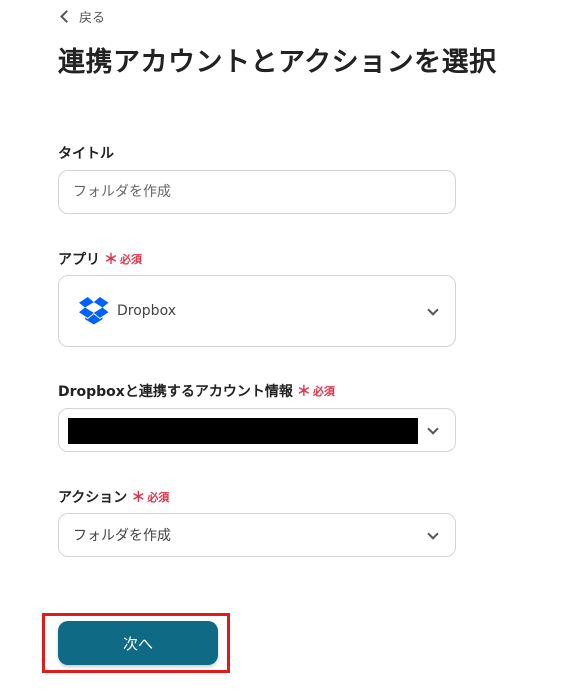 This screenshot has height=696, width=582. Describe the element at coordinates (138, 643) in the screenshot. I see `next-button: 次へ` at that location.